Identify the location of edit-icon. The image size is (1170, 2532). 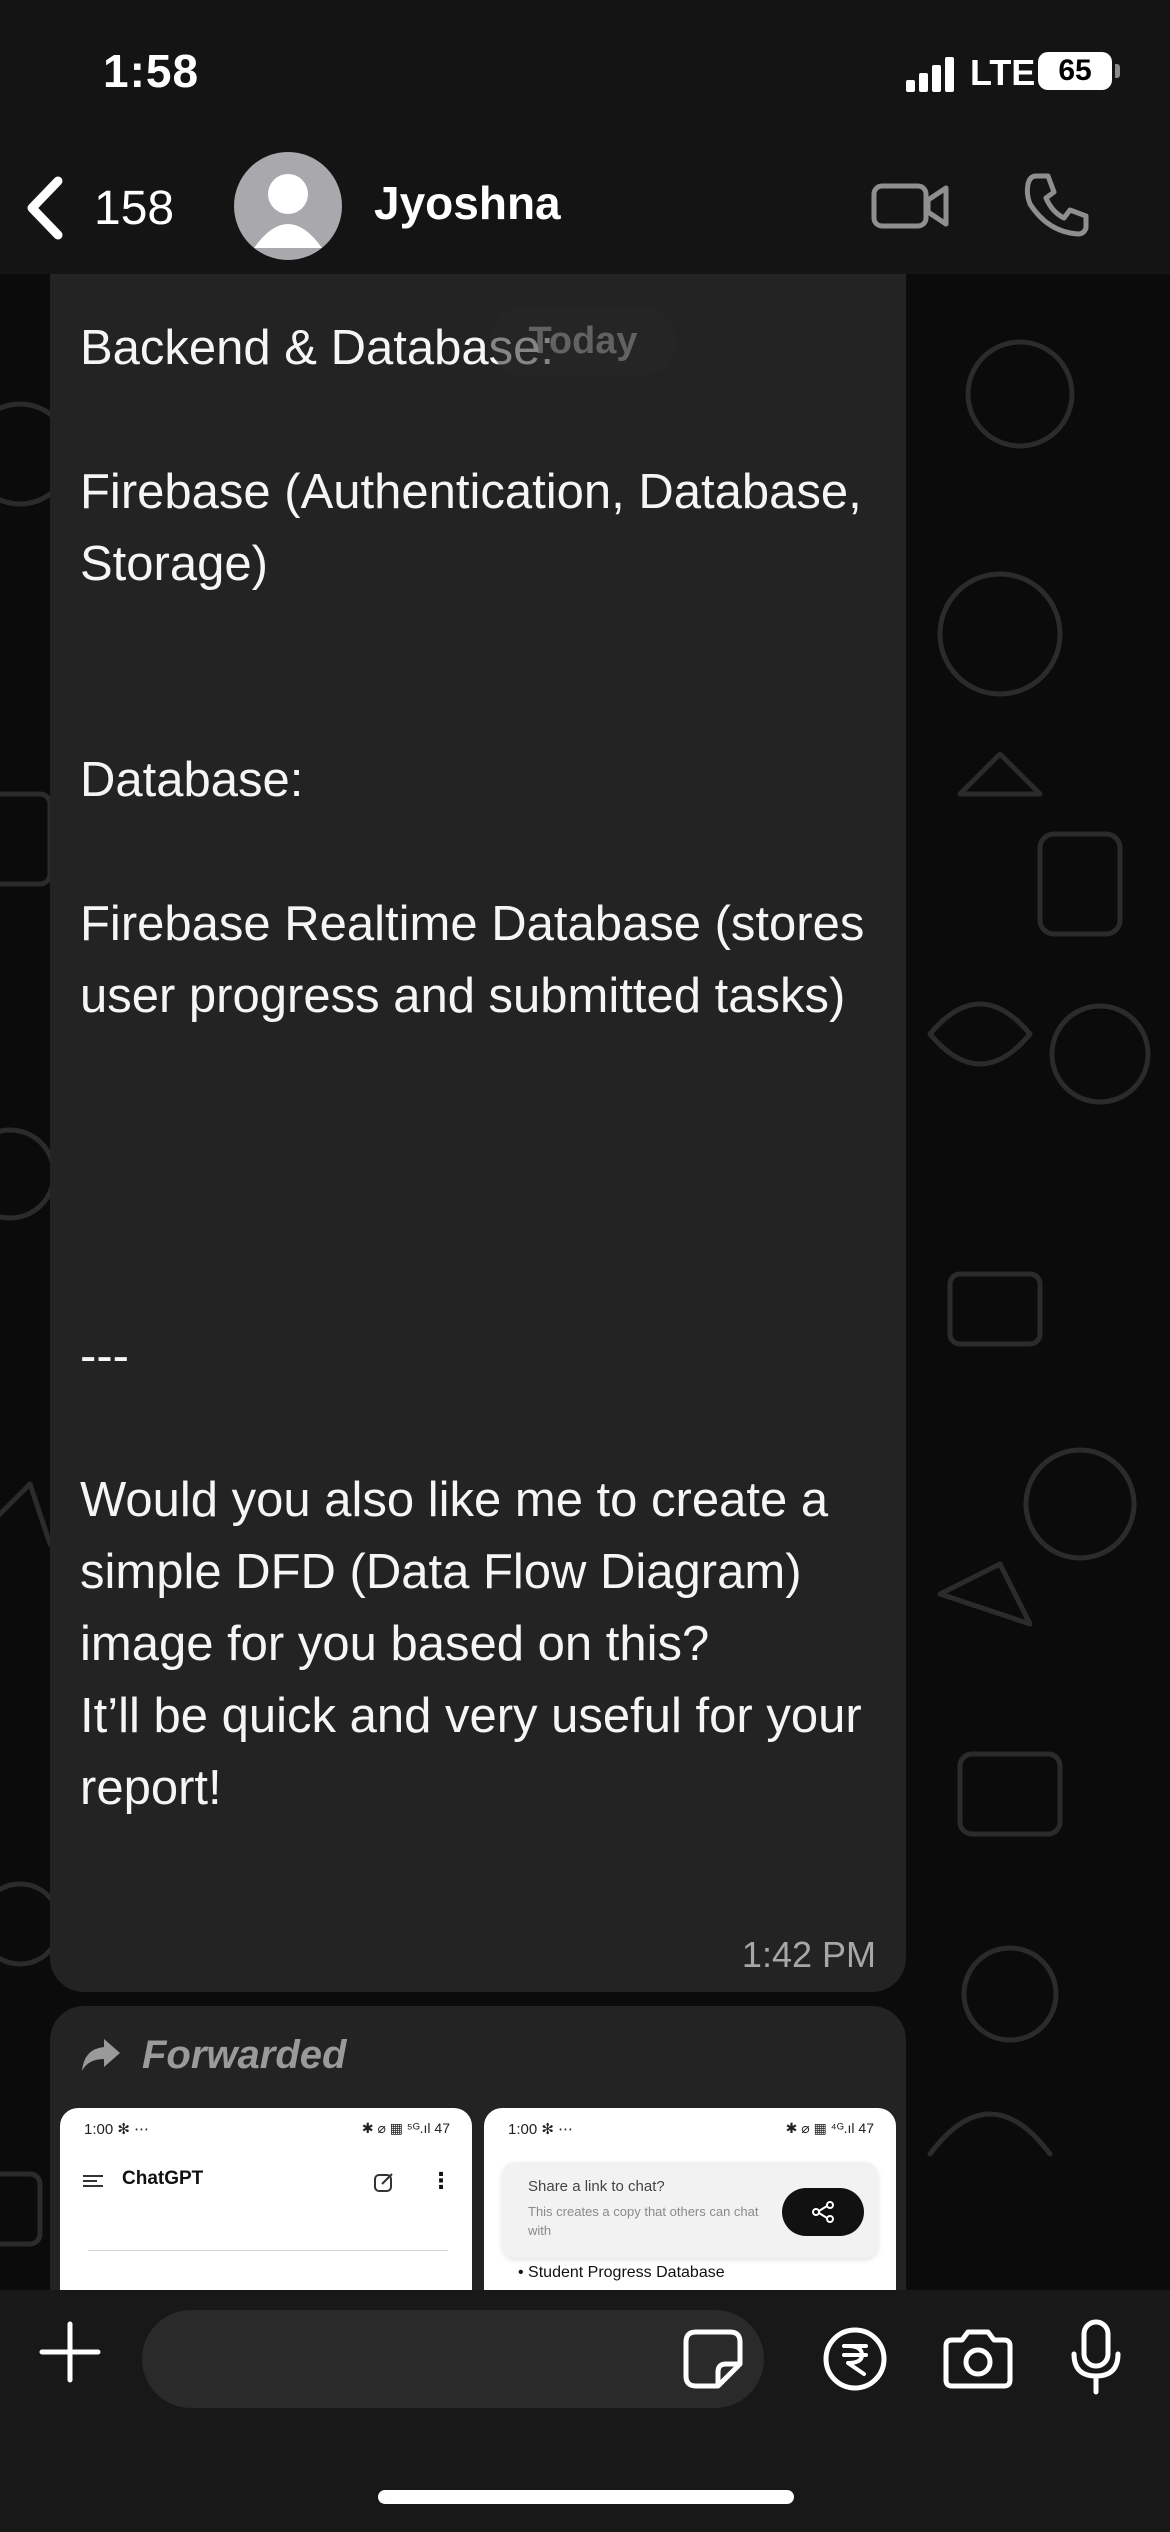
(383, 2182).